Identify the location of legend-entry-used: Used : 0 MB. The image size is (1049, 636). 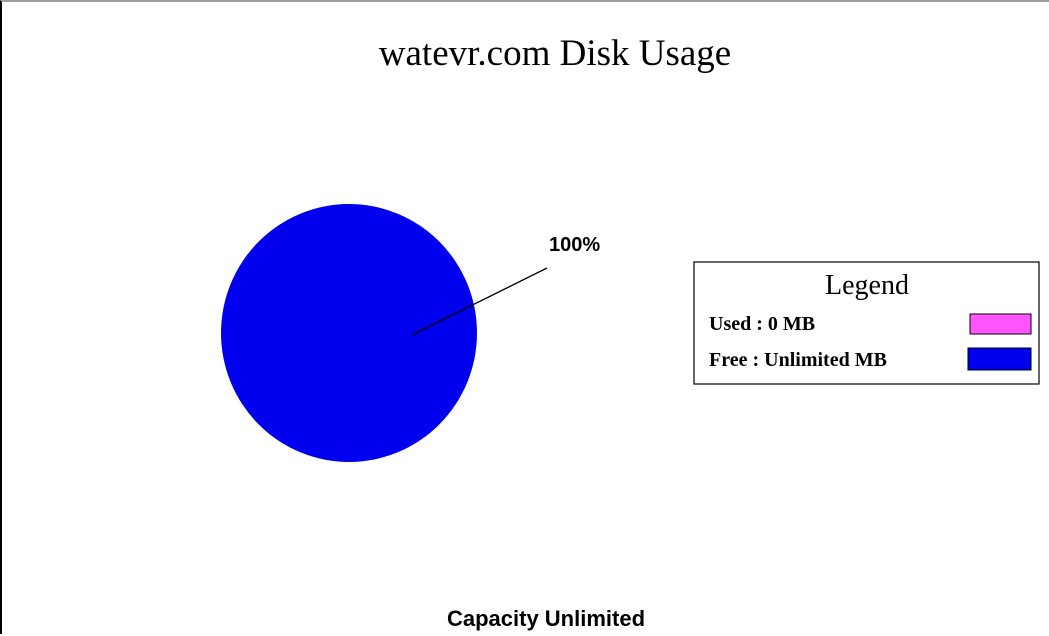
(762, 324).